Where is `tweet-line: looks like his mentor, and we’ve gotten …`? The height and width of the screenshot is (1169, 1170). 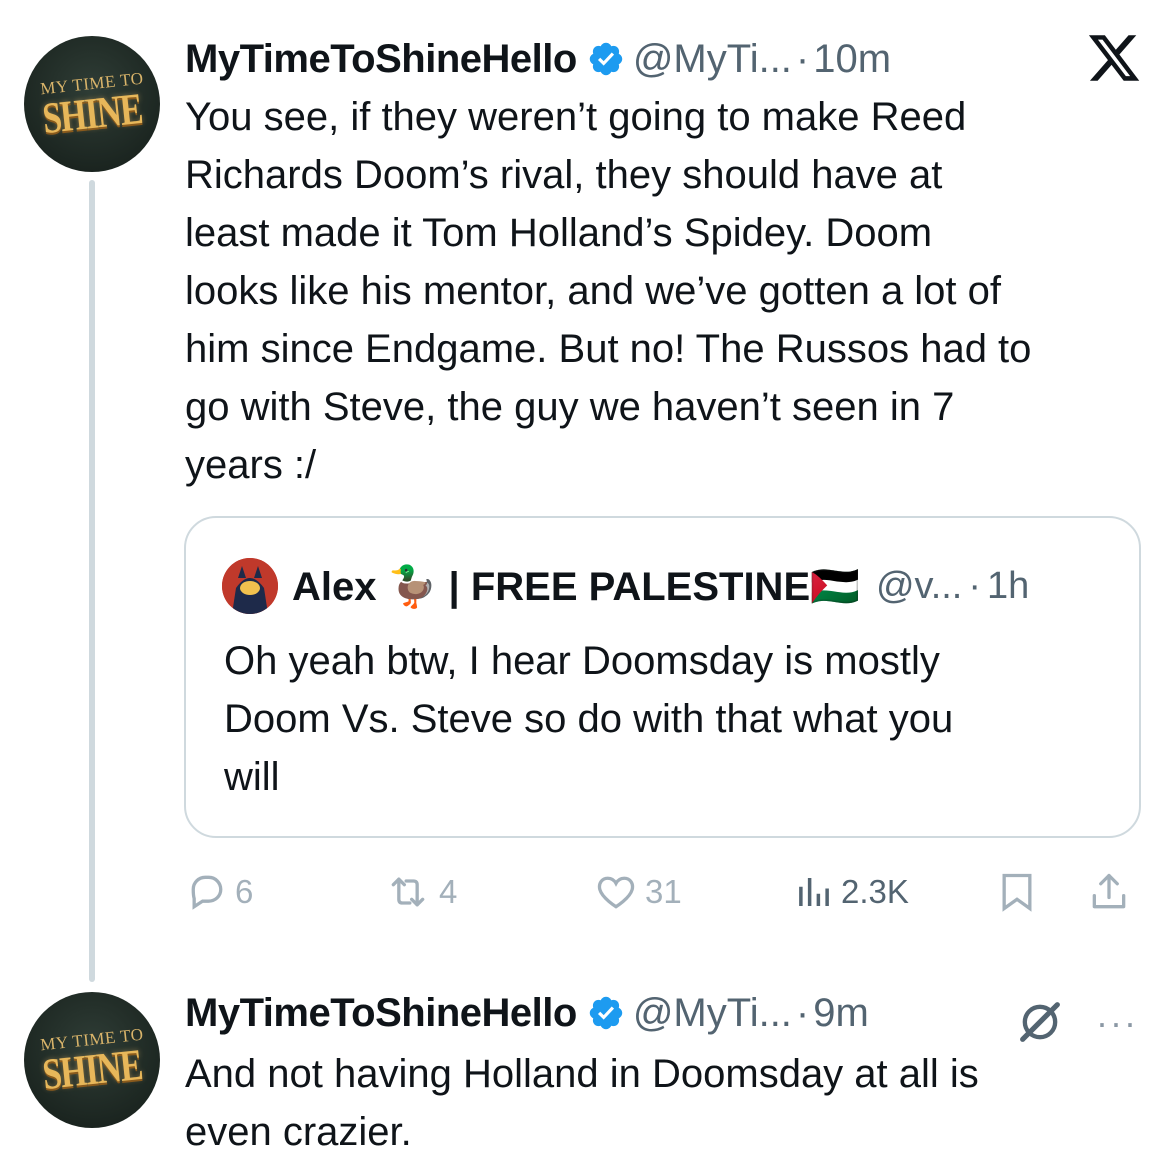
tweet-line: looks like his mentor, and we’ve gotten … is located at coordinates (593, 291).